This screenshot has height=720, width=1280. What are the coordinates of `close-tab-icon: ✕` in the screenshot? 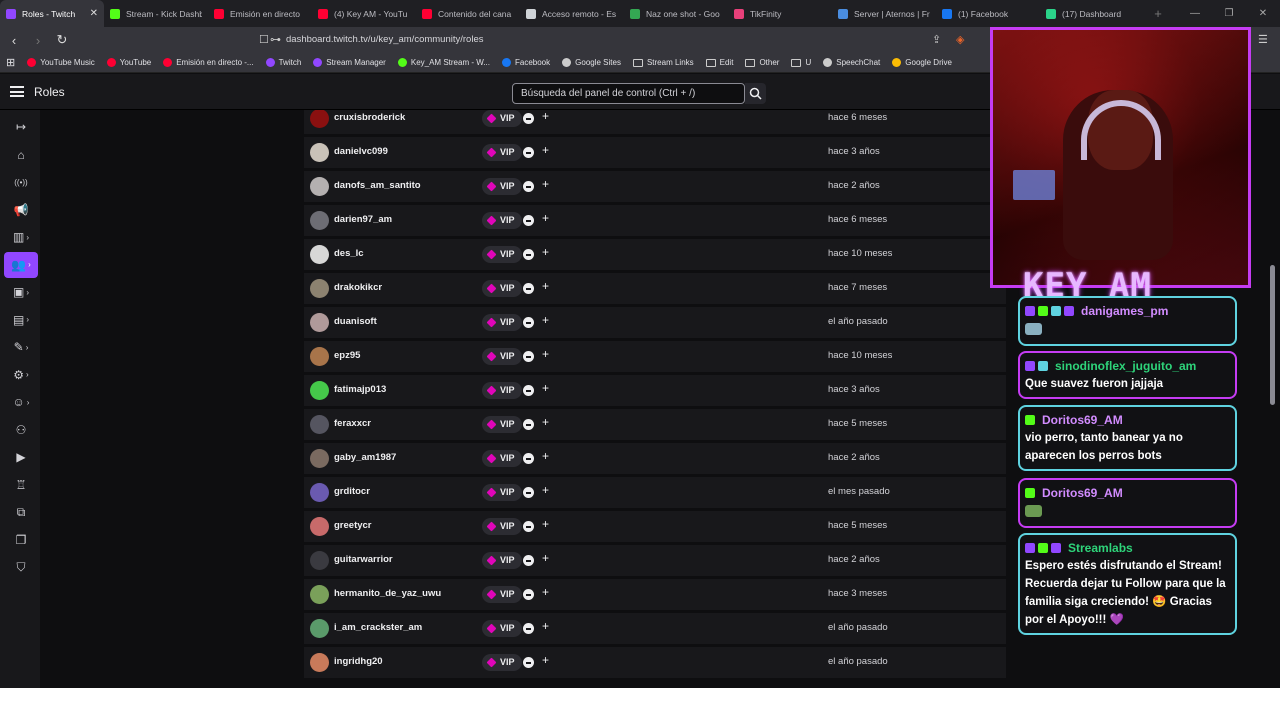 It's located at (94, 13).